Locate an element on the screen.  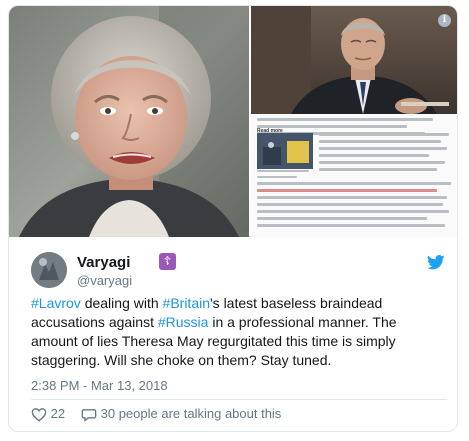
photo-man-illustration is located at coordinates (354, 60).